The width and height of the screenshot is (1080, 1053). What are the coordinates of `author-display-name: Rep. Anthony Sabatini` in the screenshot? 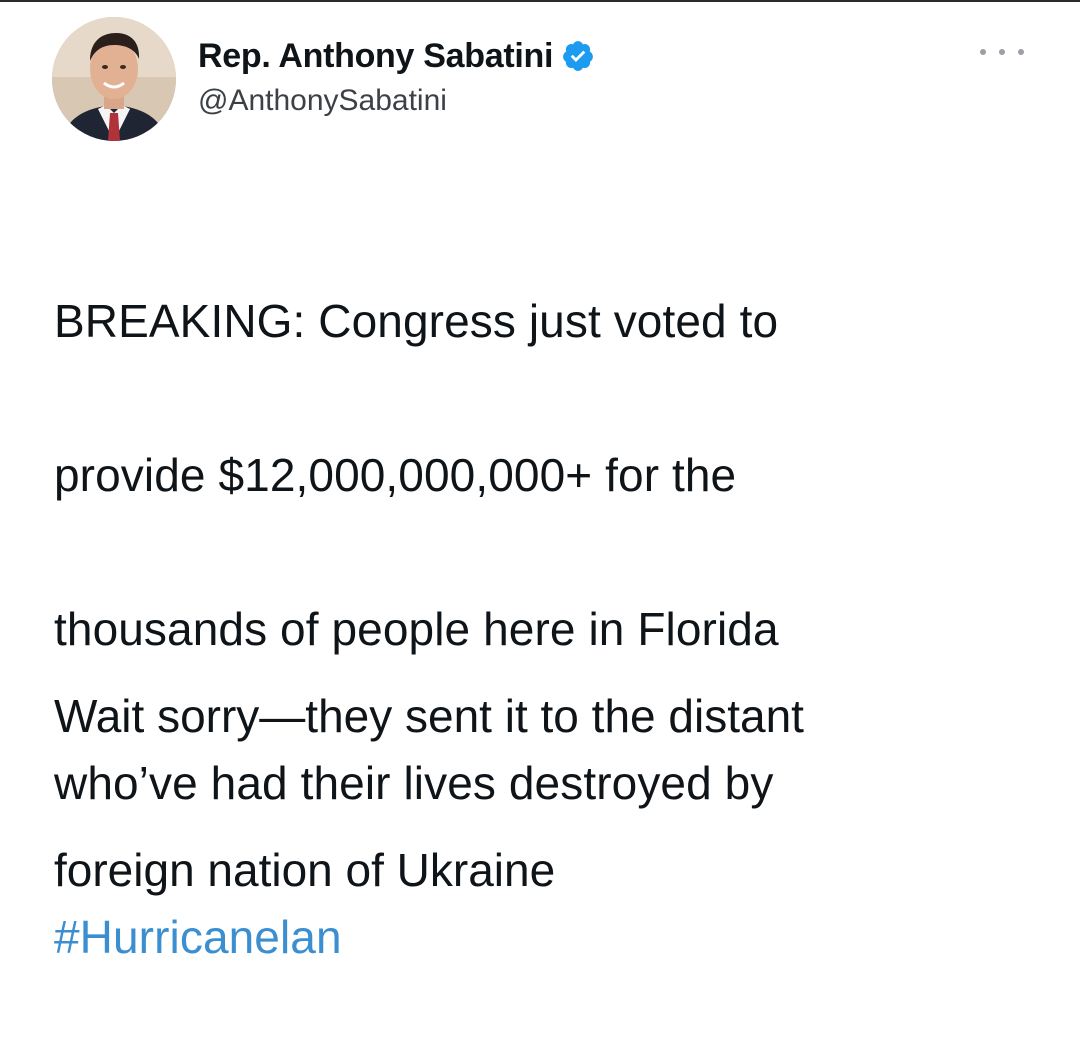 It's located at (375, 56).